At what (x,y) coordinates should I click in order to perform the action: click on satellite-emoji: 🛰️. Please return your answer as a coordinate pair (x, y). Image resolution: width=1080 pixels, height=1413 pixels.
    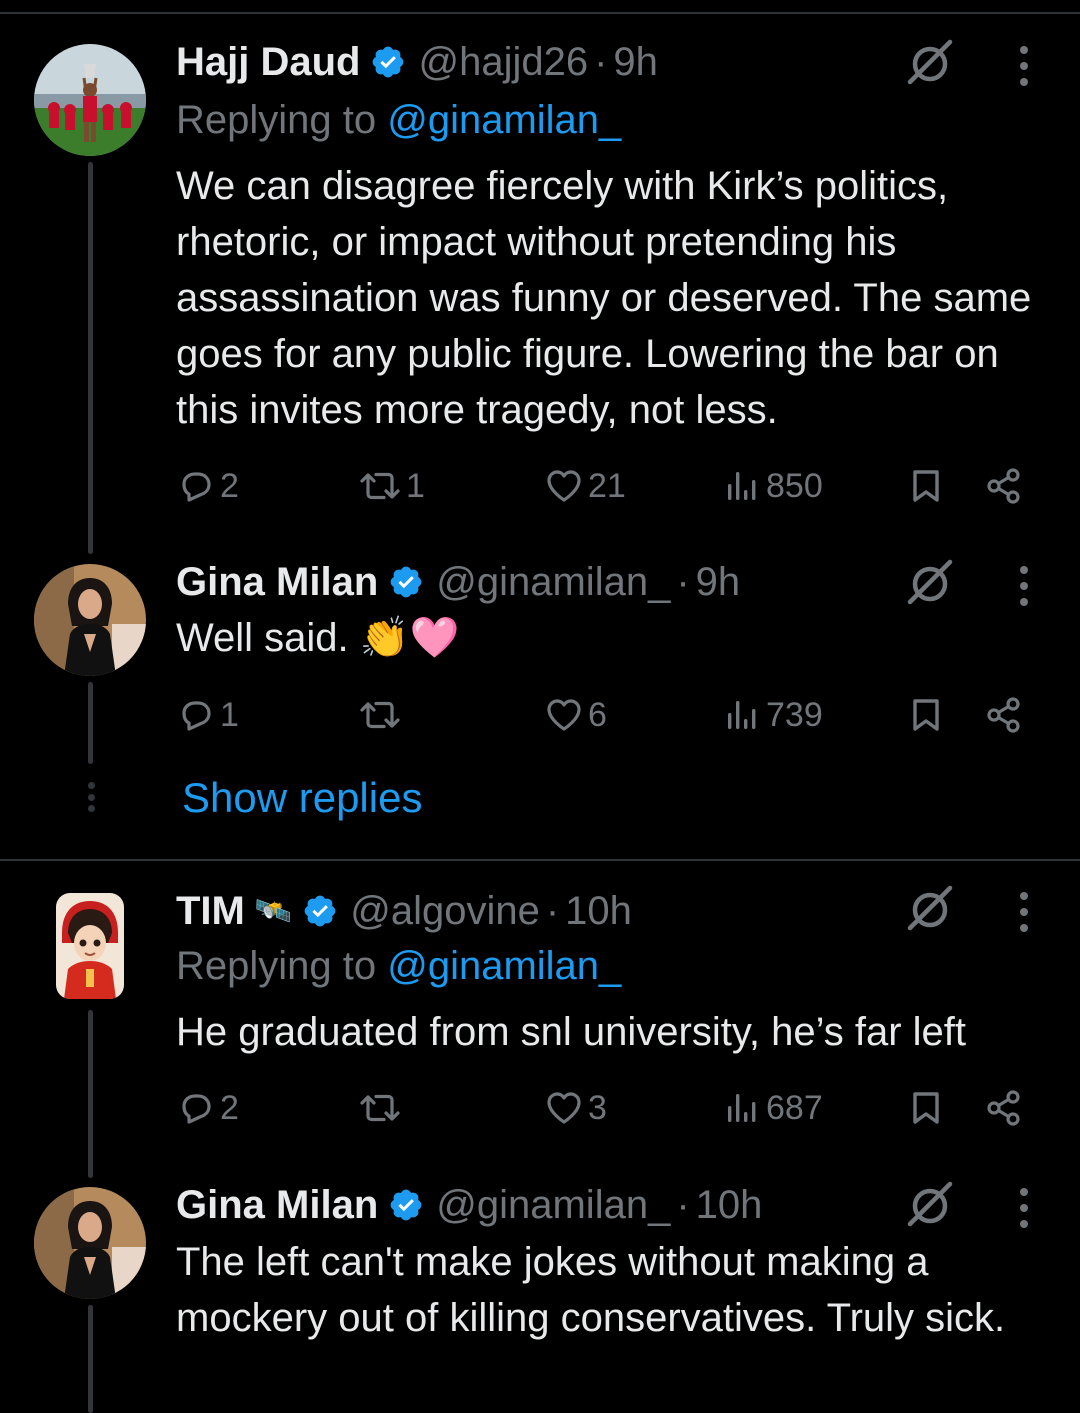
    Looking at the image, I should click on (273, 911).